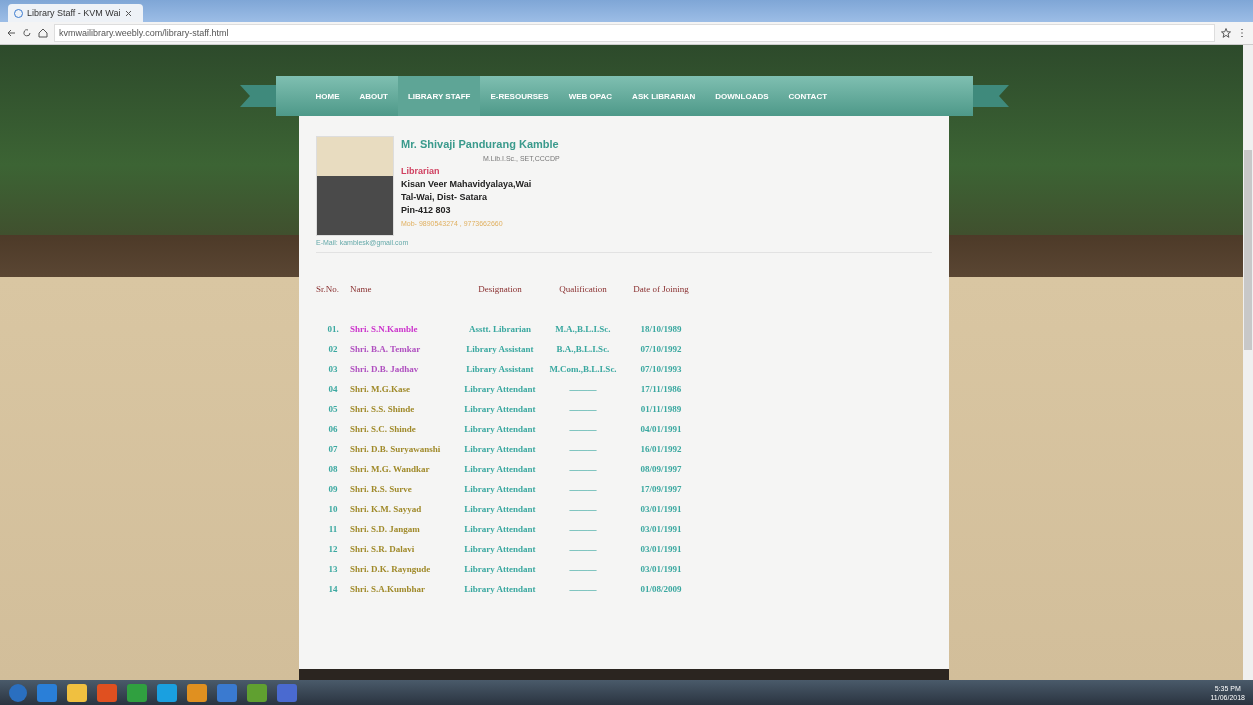  I want to click on table-cell-text: 07, so click(333, 450).